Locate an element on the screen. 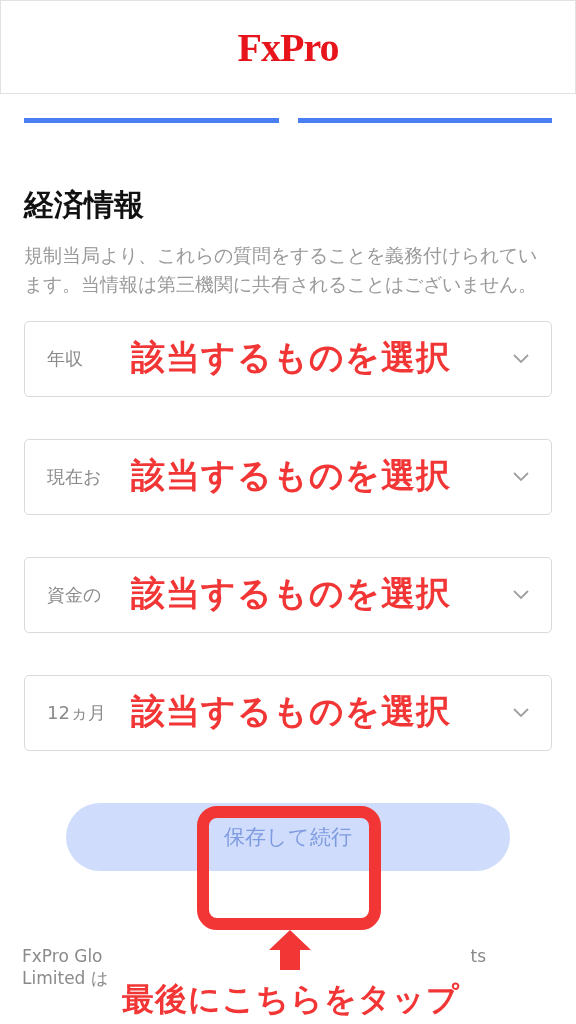 This screenshot has height=1024, width=576. field-label: 現在お is located at coordinates (74, 477).